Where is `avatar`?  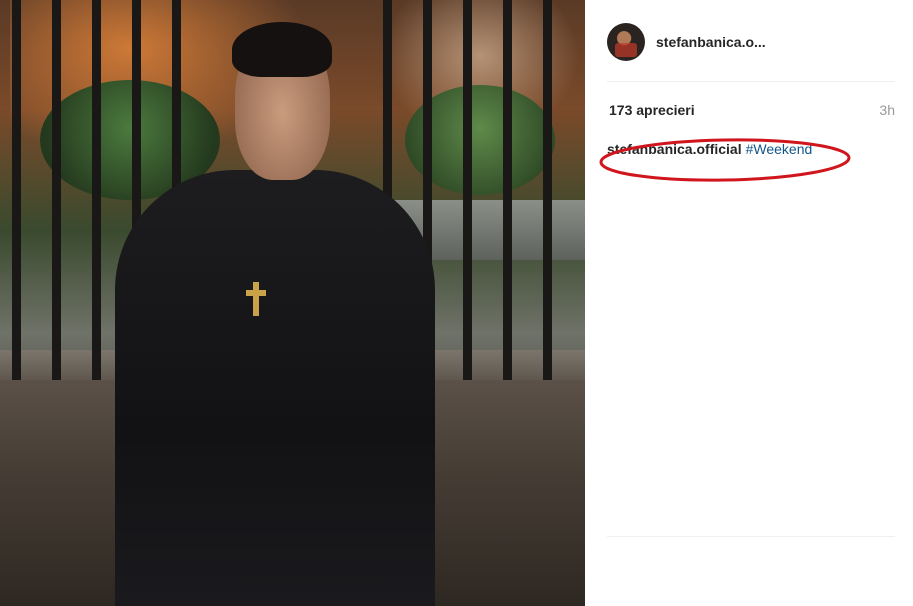
avatar is located at coordinates (626, 42).